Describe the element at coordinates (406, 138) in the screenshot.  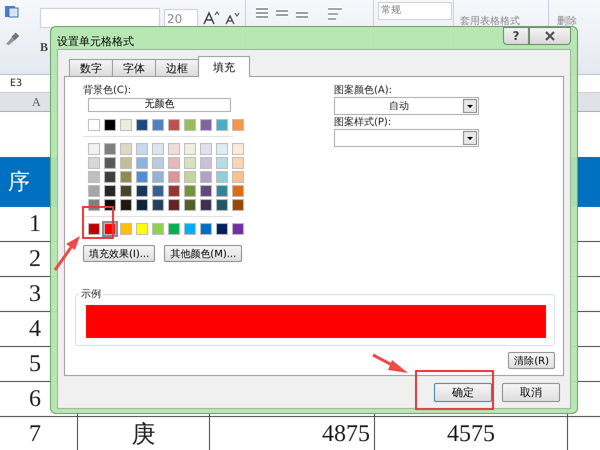
I see `pattern-style-dropdown` at that location.